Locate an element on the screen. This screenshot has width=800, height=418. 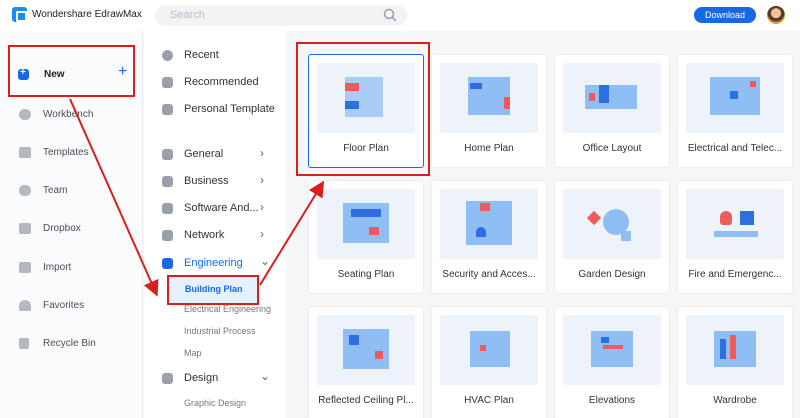
category-business: Business › is located at coordinates (215, 182).